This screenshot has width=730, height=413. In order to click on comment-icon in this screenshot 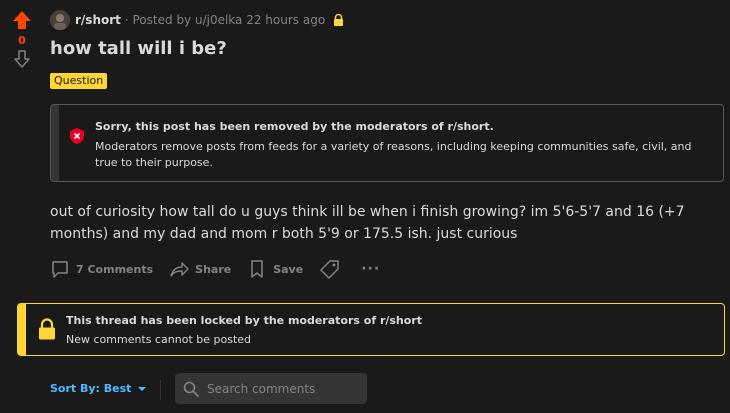, I will do `click(60, 269)`.